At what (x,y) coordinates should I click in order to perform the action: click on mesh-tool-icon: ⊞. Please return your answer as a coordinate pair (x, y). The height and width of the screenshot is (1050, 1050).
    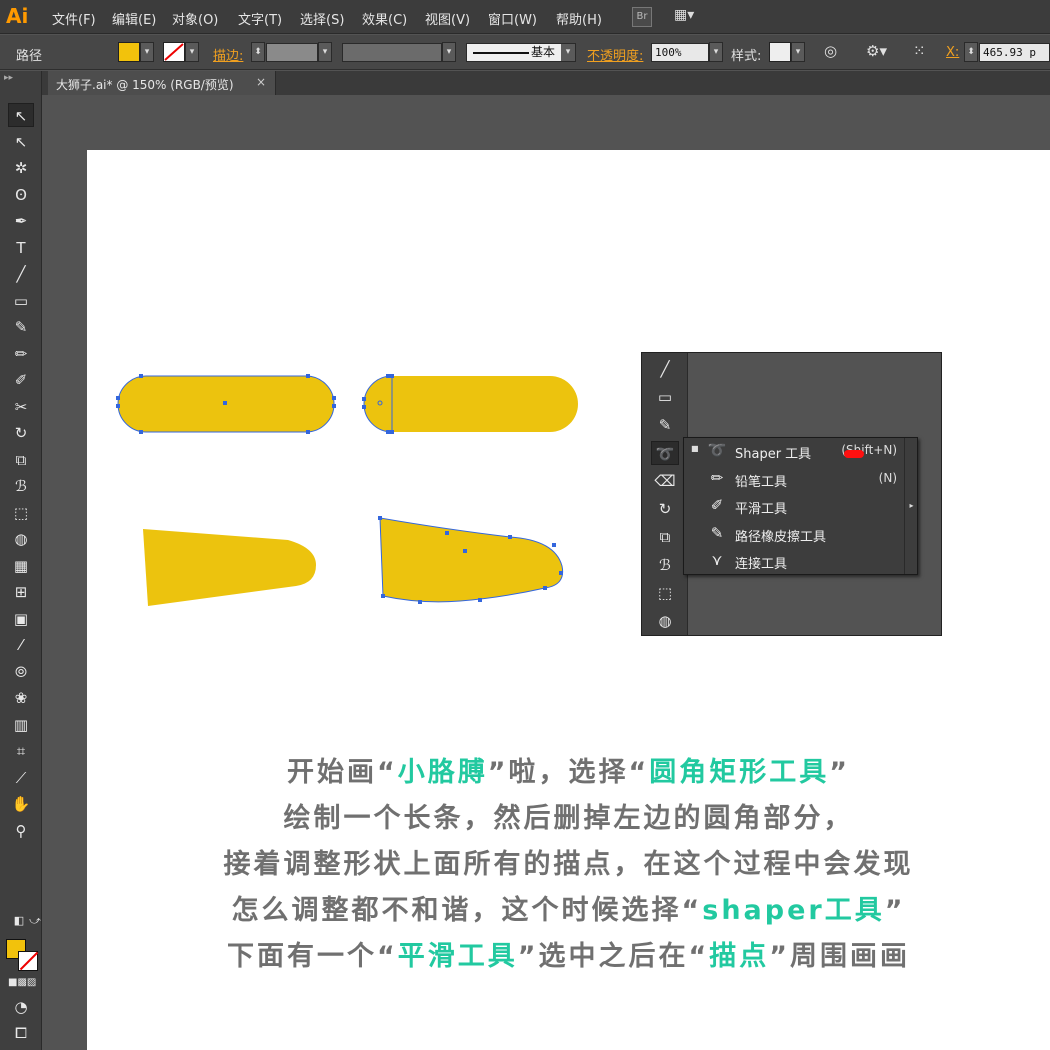
    Looking at the image, I should click on (21, 592).